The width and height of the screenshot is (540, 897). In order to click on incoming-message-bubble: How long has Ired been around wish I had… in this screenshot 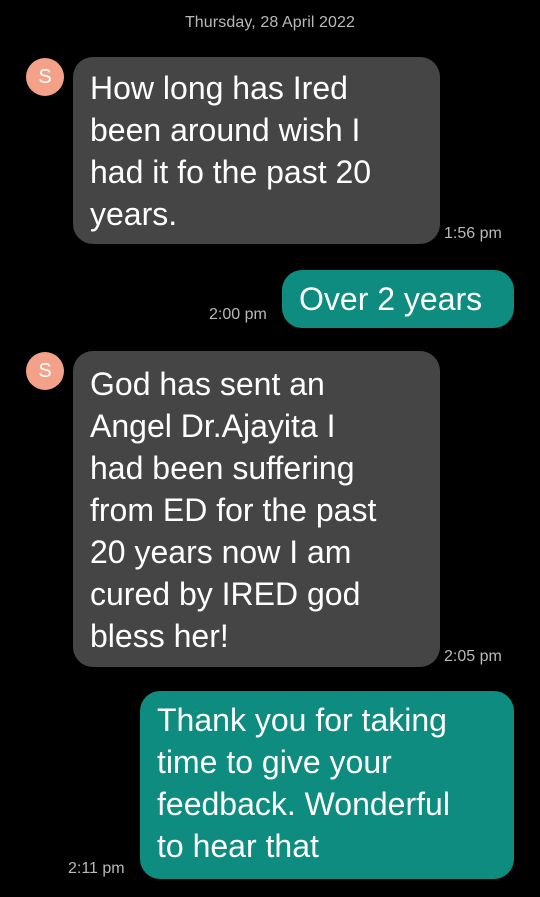, I will do `click(256, 150)`.